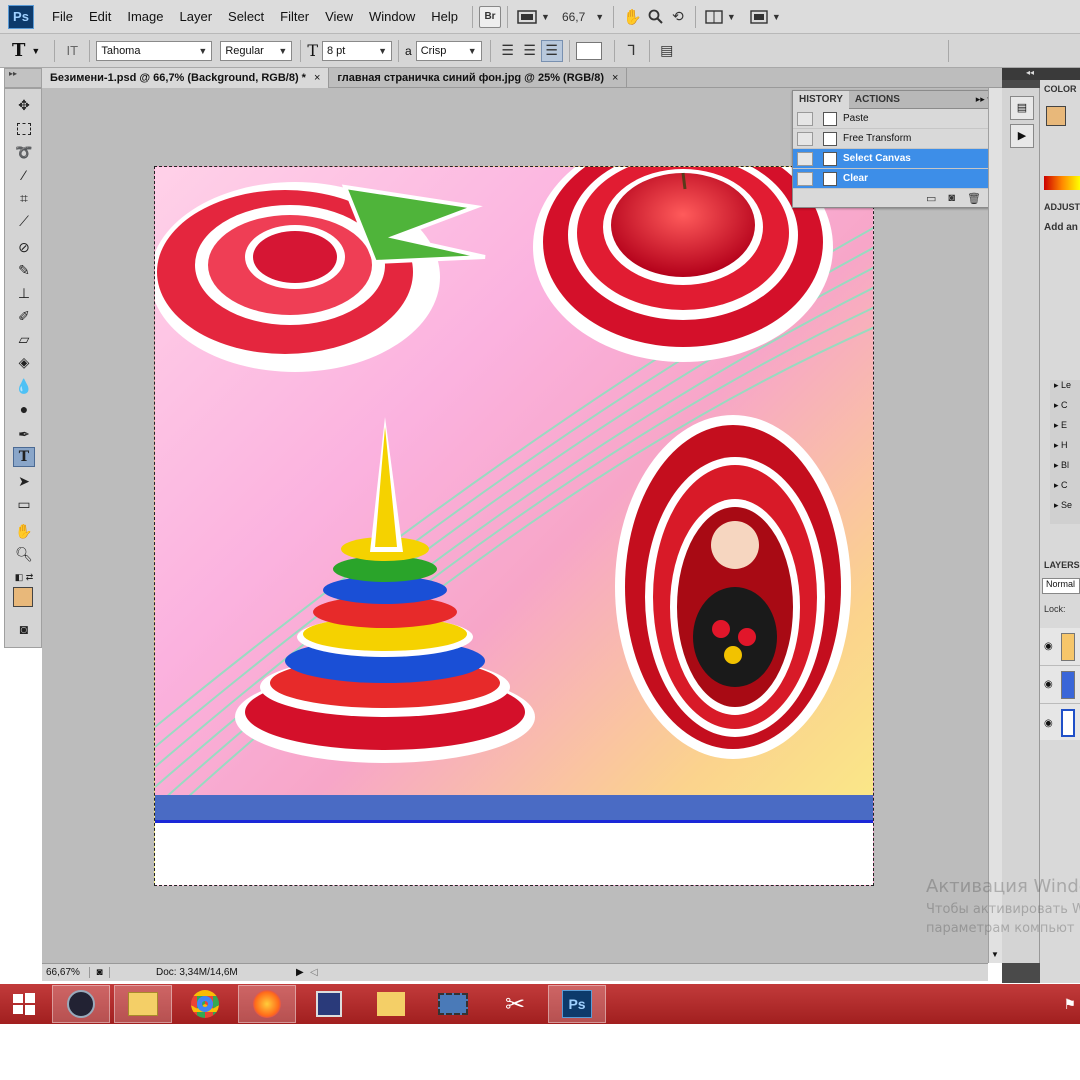 The image size is (1080, 1080). What do you see at coordinates (24, 270) in the screenshot?
I see `brush-tool: ✎` at bounding box center [24, 270].